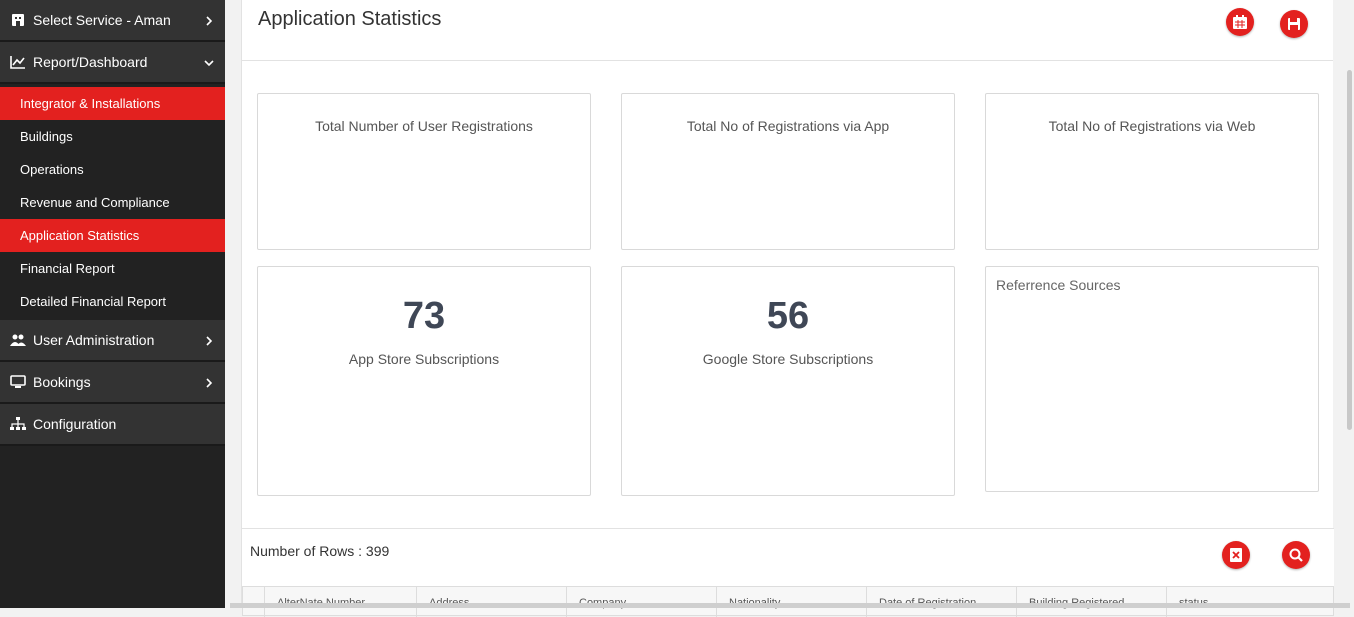  I want to click on building-icon, so click(18, 20).